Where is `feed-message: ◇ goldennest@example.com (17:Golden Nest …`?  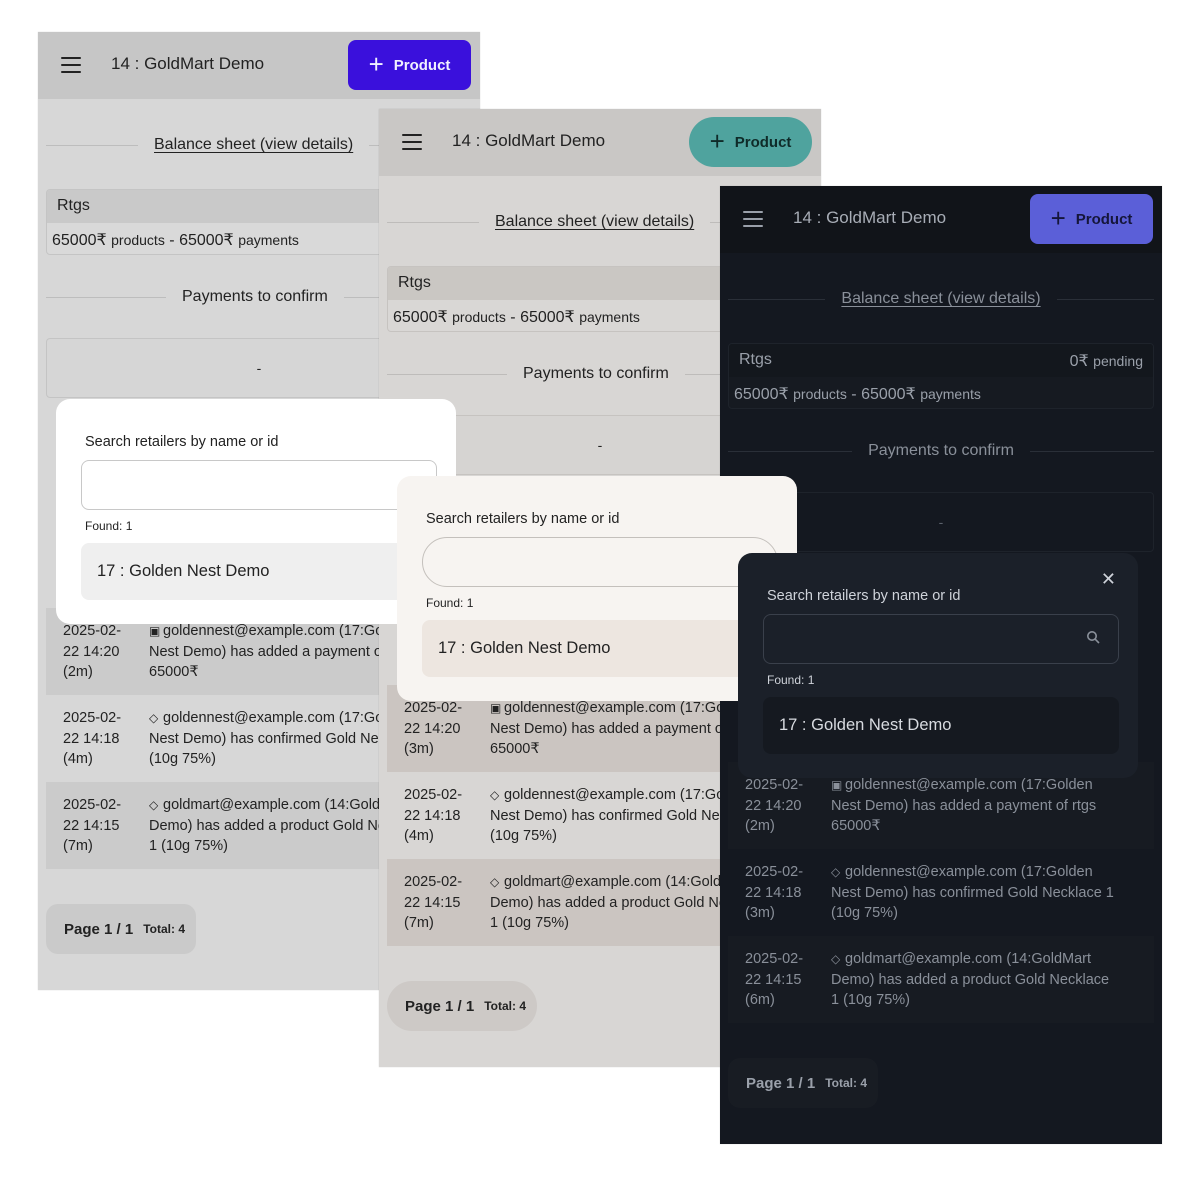
feed-message: ◇ goldennest@example.com (17:Golden Nest … is located at coordinates (992, 899).